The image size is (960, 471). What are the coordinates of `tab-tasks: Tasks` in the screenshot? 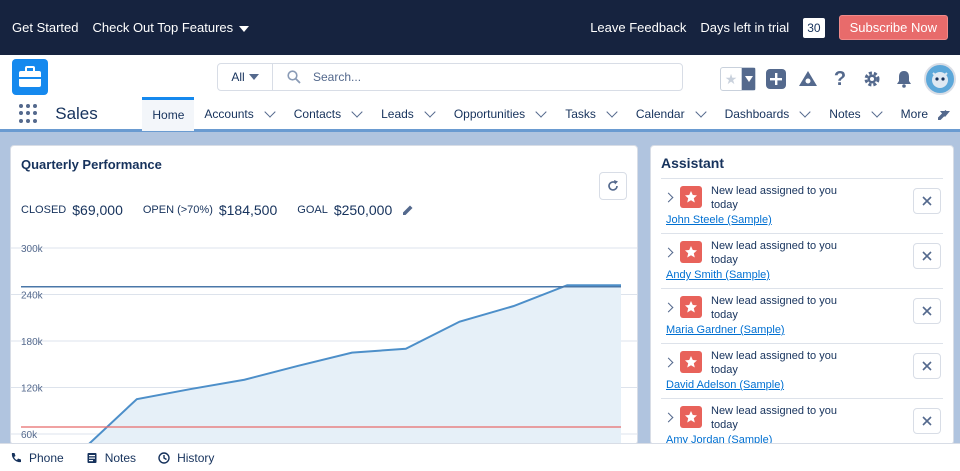 It's located at (590, 114).